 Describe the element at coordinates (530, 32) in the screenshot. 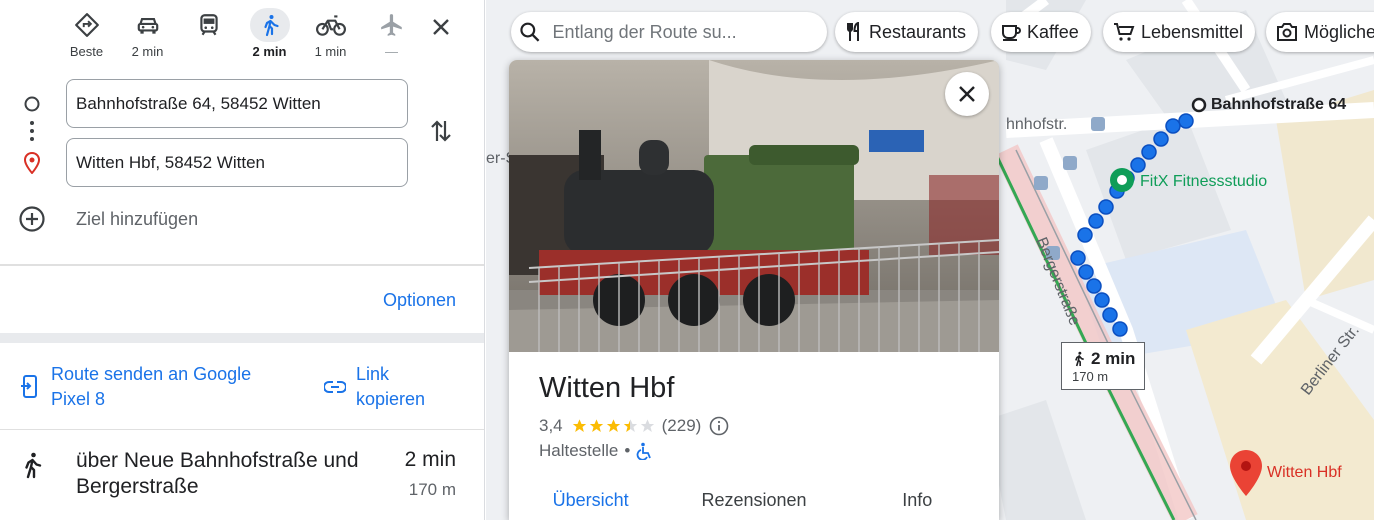

I see `search-icon` at that location.